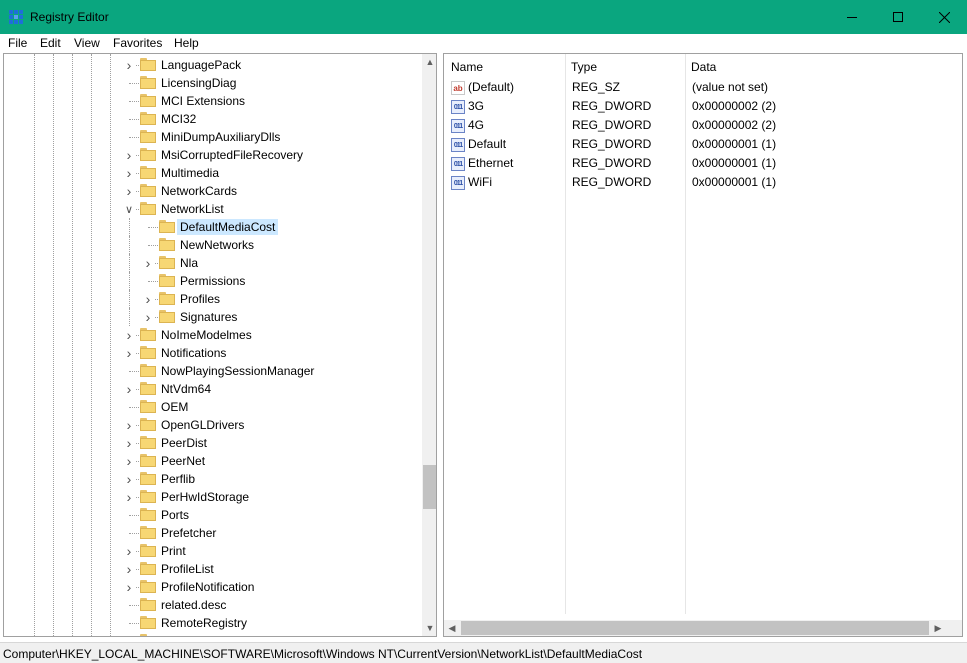 Image resolution: width=967 pixels, height=663 pixels. Describe the element at coordinates (178, 479) in the screenshot. I see `tree-item-label: Perflib` at that location.